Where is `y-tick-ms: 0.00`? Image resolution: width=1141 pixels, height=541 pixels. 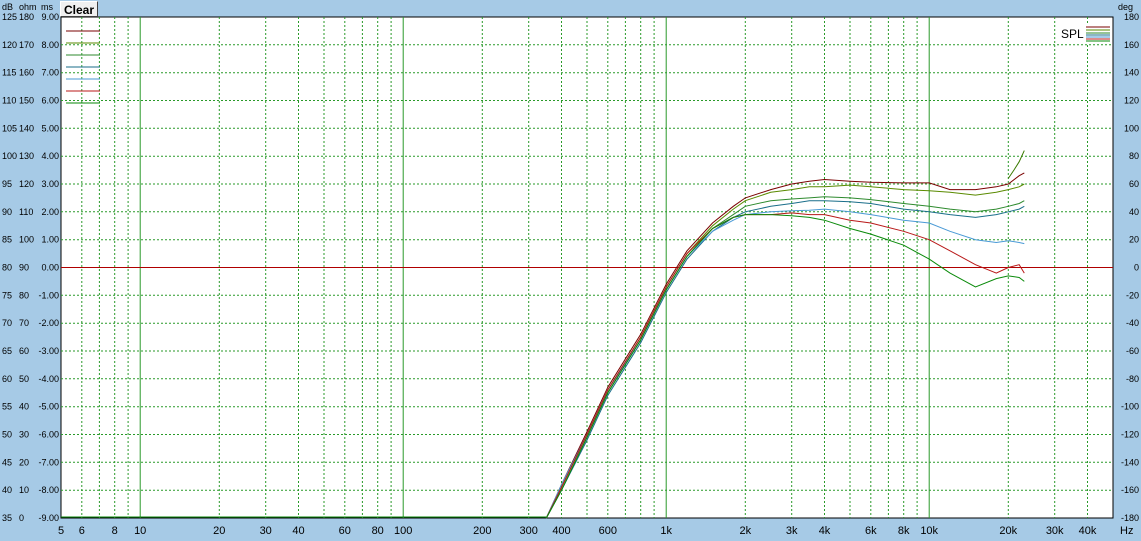
y-tick-ms: 0.00 is located at coordinates (50, 268).